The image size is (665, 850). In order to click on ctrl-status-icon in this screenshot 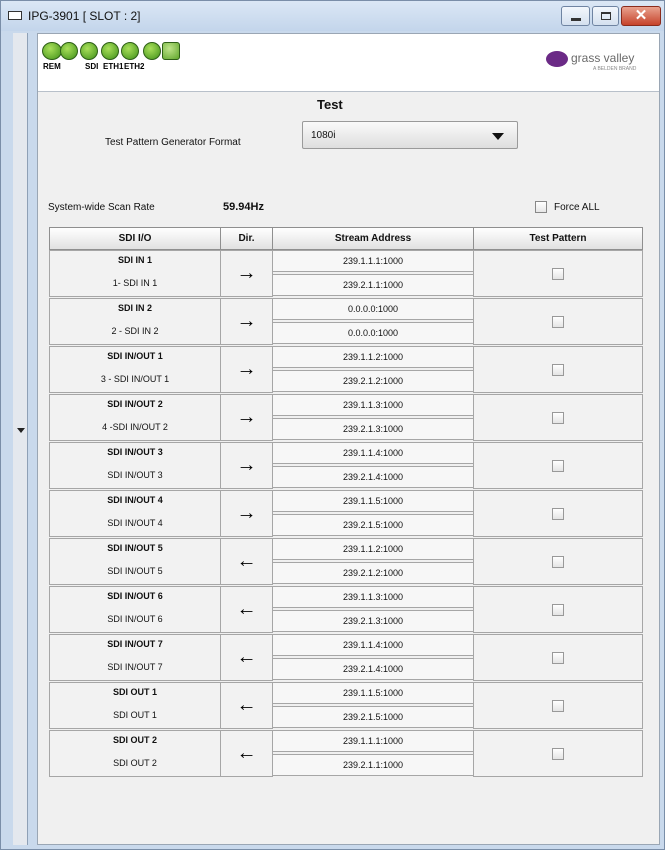, I will do `click(52, 51)`.